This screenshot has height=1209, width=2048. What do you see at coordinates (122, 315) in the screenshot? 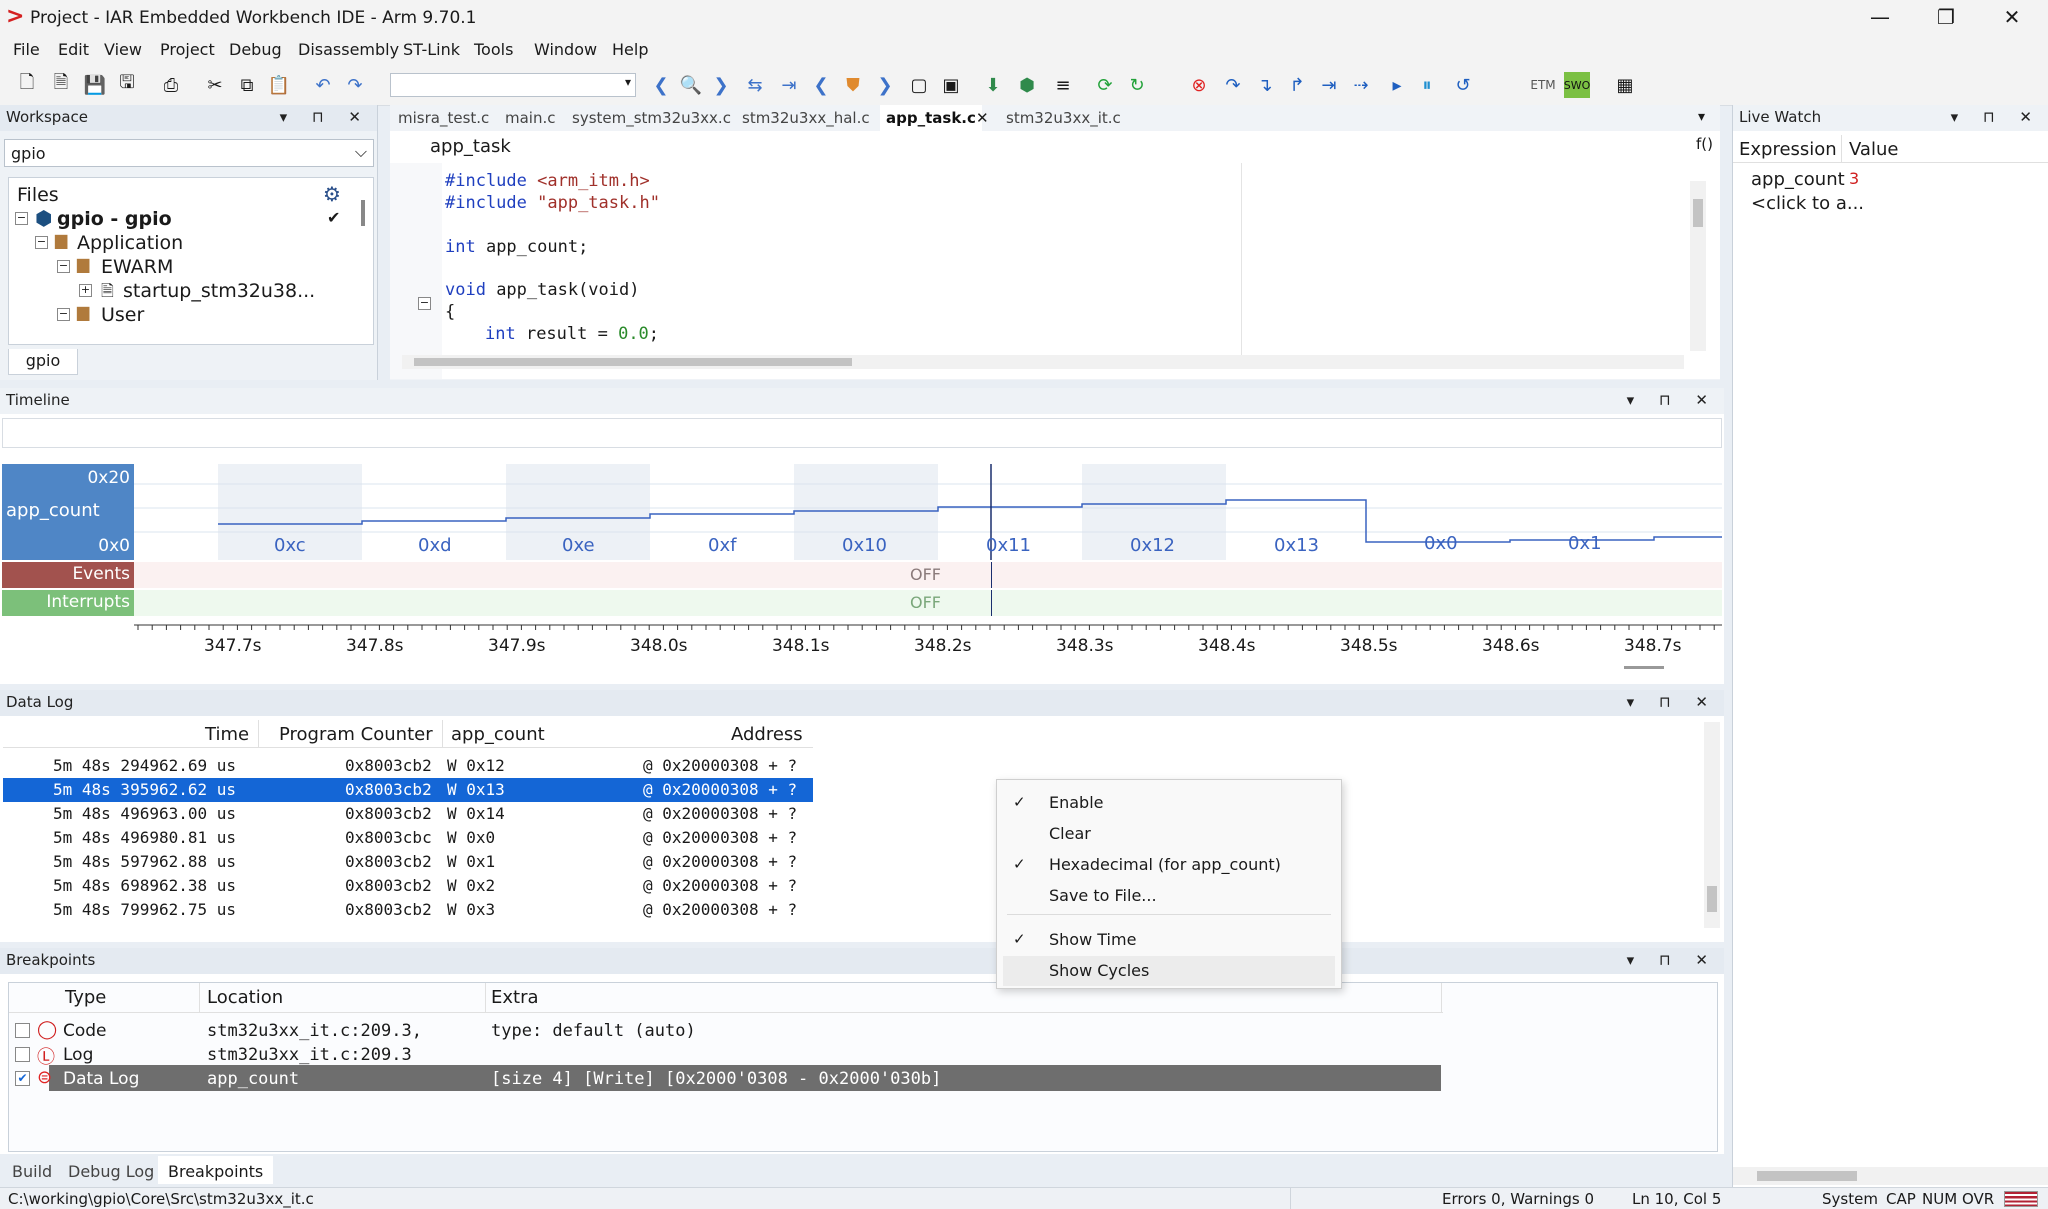
I see `tree-item-user: User` at bounding box center [122, 315].